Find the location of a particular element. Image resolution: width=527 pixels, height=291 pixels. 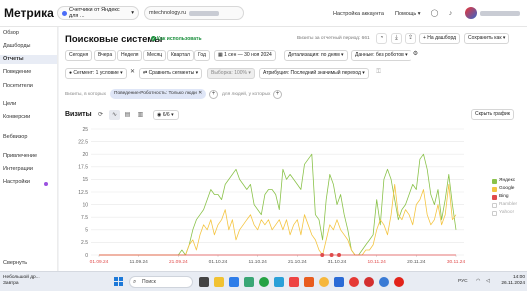

in-use-label: Как использовать is located at coordinates (179, 39).